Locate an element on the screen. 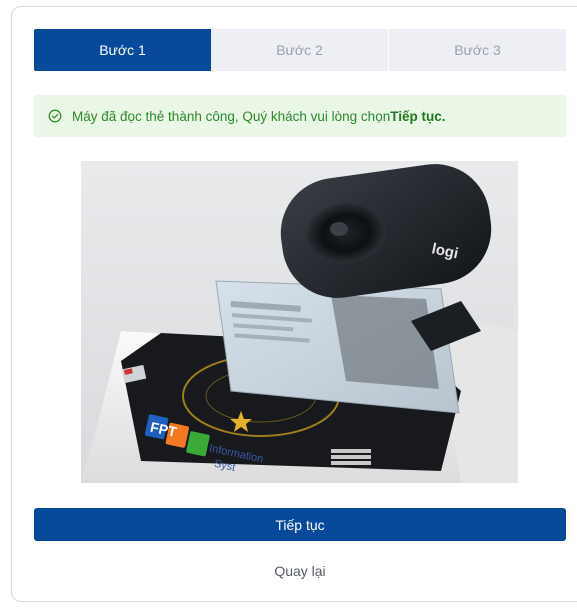  continue-button: Tiếp tục is located at coordinates (300, 524).